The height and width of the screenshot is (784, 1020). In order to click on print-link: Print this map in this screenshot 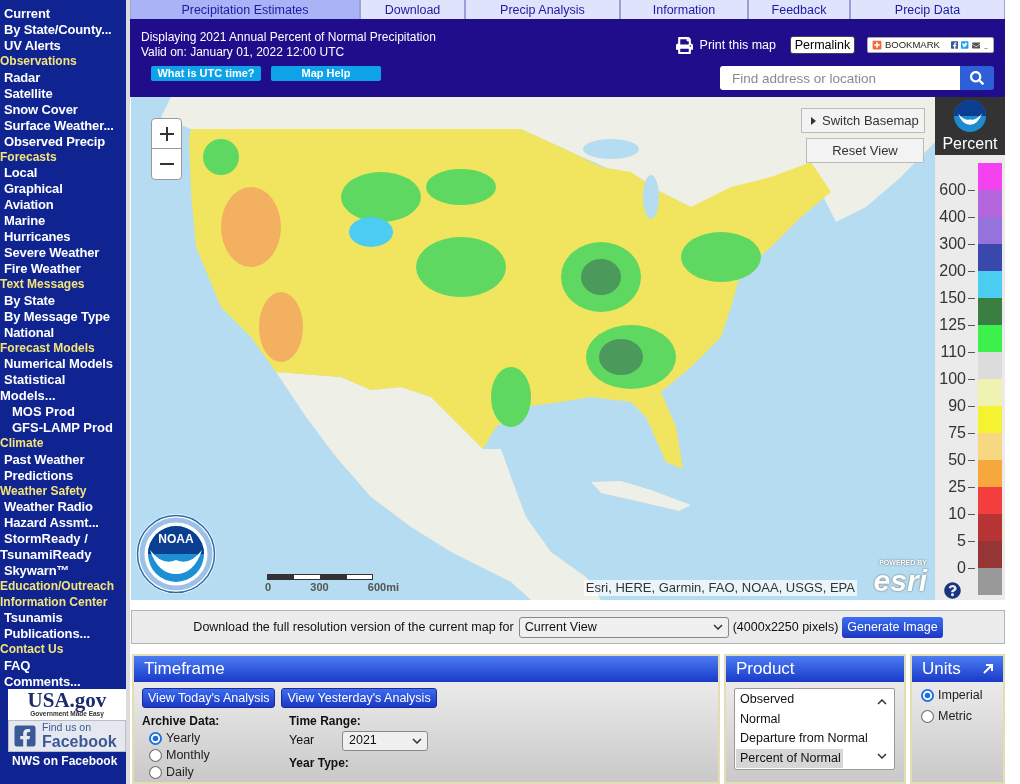, I will do `click(725, 45)`.